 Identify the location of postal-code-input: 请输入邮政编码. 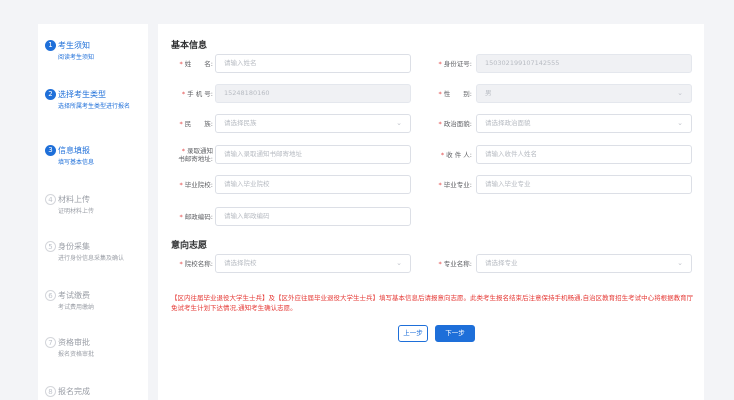
(313, 216).